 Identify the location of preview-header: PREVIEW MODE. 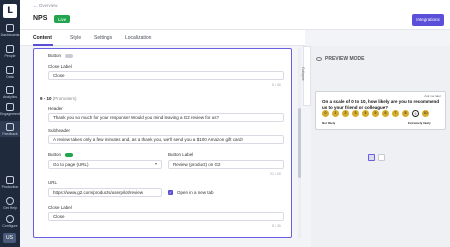
(380, 60).